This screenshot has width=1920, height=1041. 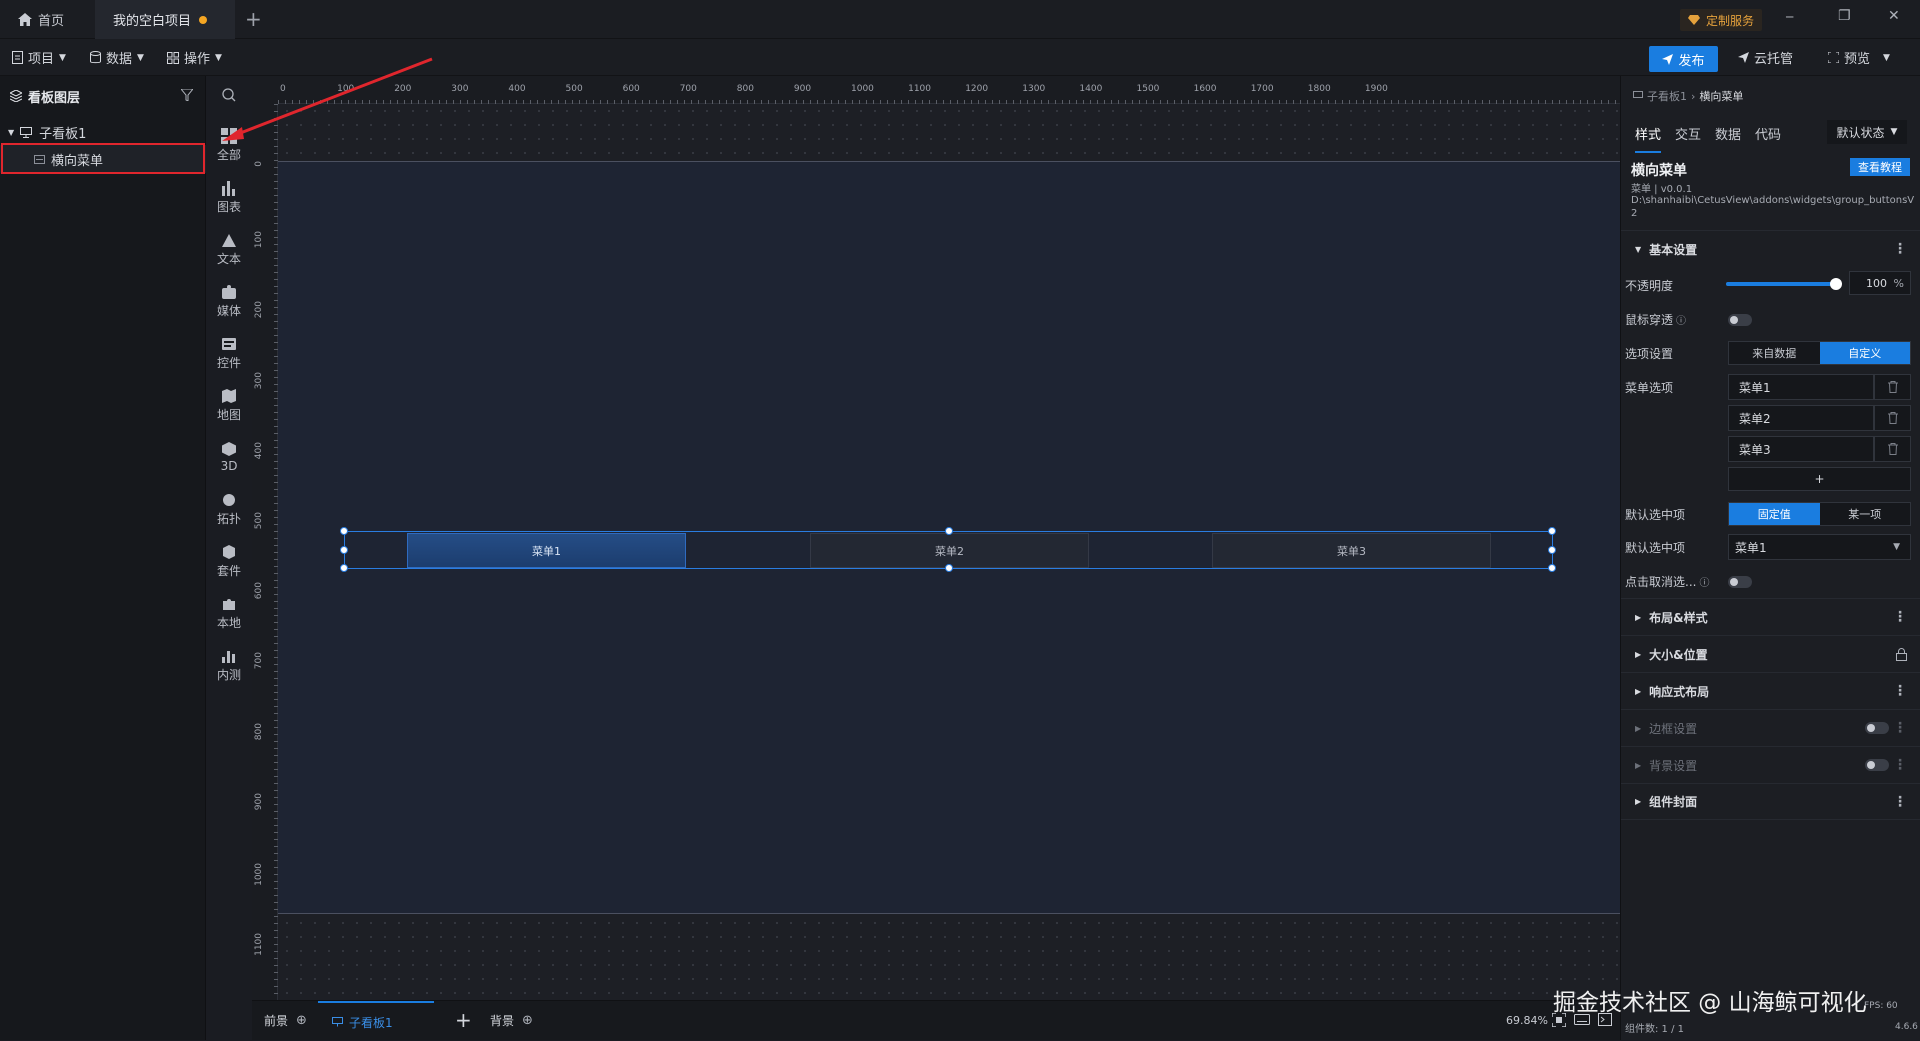 What do you see at coordinates (1859, 57) in the screenshot?
I see `preview-button: 预览 ▼` at bounding box center [1859, 57].